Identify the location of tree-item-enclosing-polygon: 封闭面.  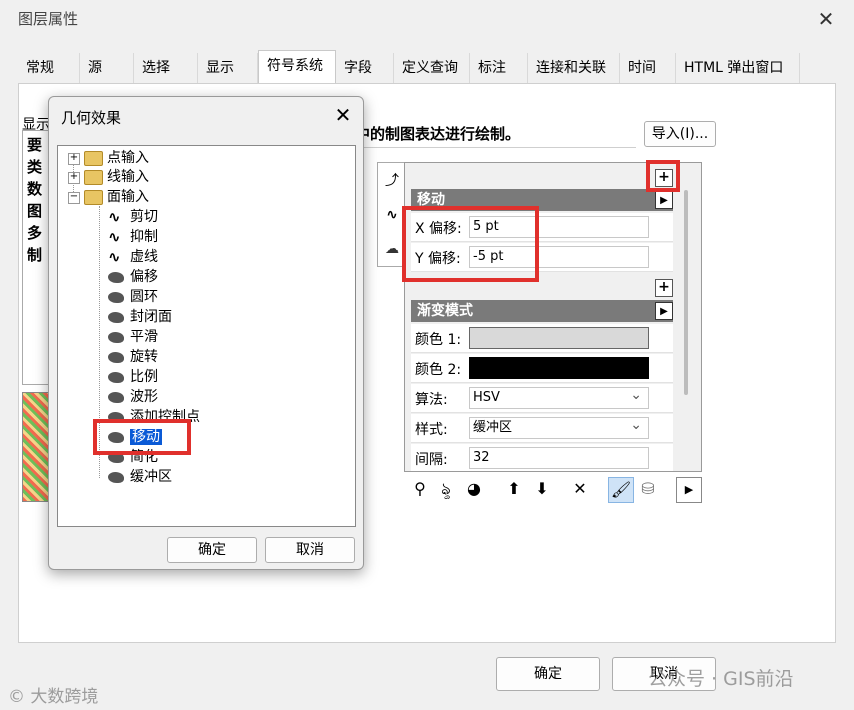
(140, 317).